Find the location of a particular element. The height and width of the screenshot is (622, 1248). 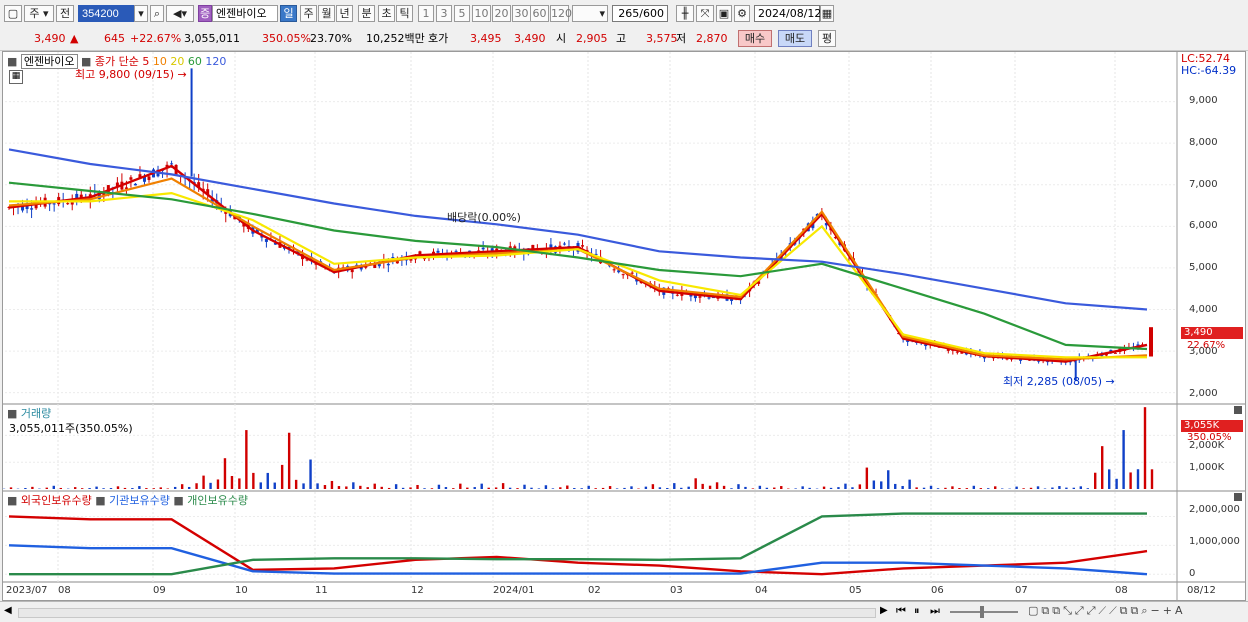

market-select: 주 ▾ is located at coordinates (39, 13).